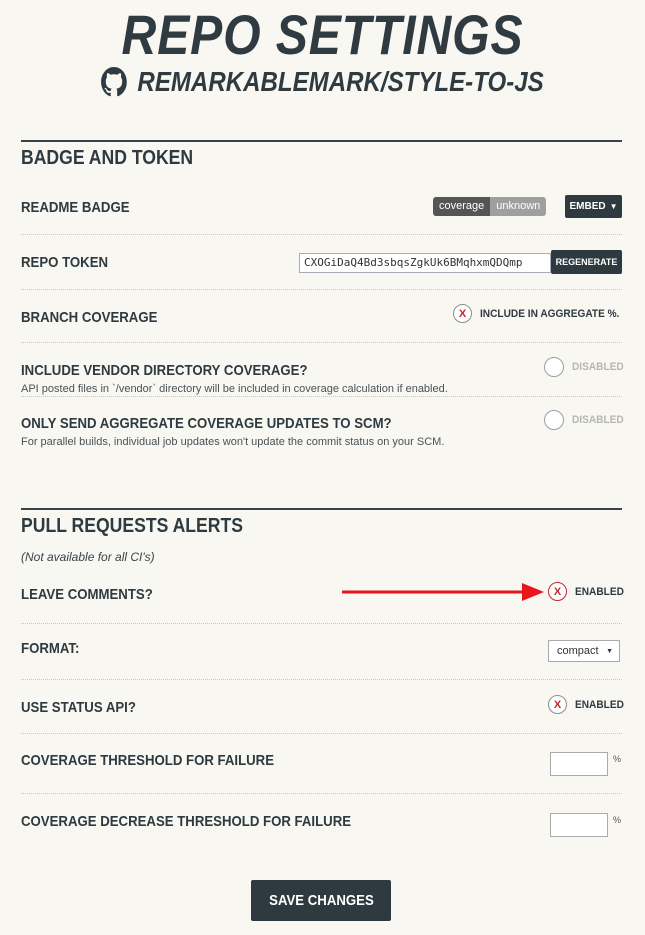  What do you see at coordinates (587, 206) in the screenshot?
I see `embed-label: EMBED` at bounding box center [587, 206].